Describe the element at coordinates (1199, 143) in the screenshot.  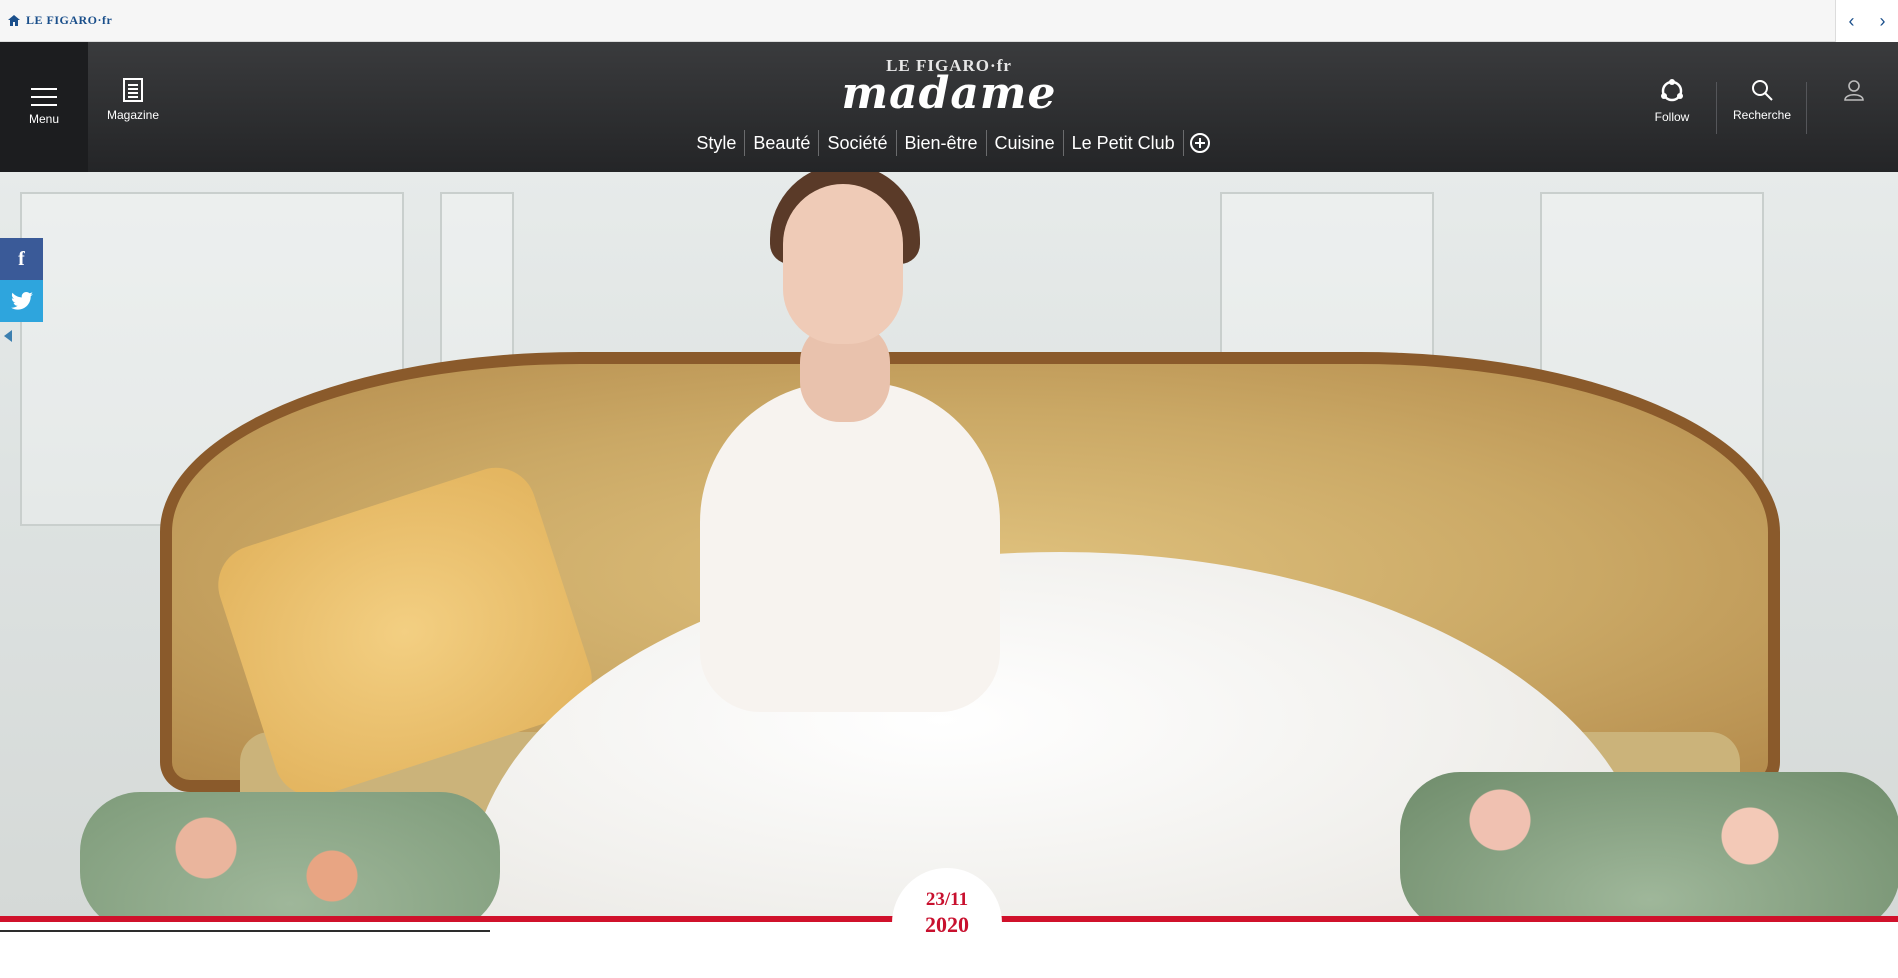
I see `plus-circle-icon` at that location.